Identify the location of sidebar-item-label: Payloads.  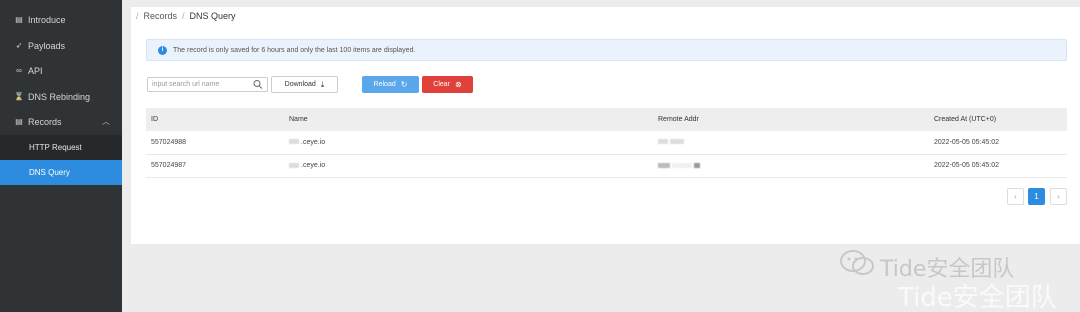
(47, 45).